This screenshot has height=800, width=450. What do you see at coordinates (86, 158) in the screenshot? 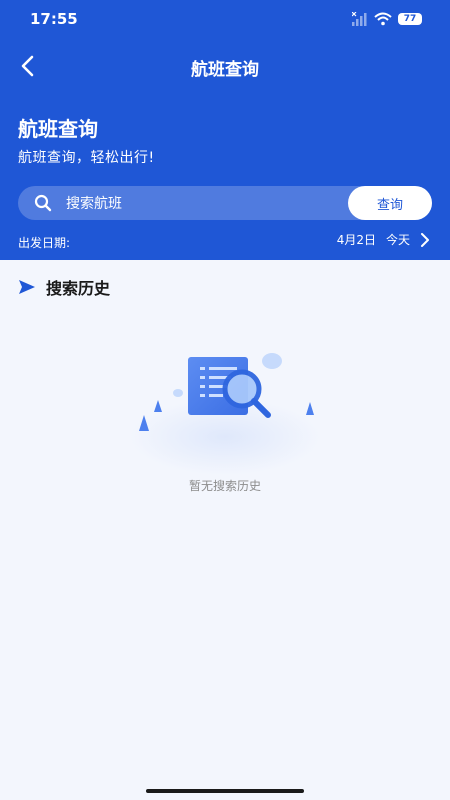
I see `hero-subtitle: 航班查询，轻松出行!` at bounding box center [86, 158].